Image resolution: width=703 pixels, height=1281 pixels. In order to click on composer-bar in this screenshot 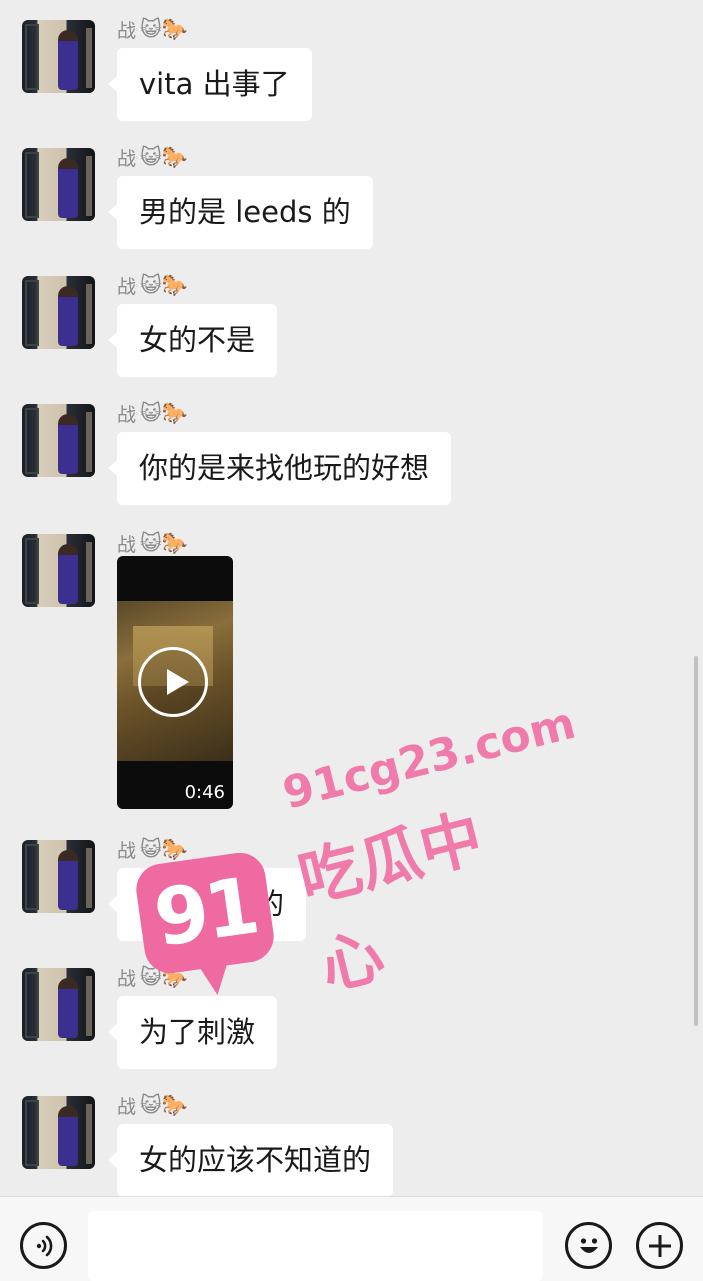, I will do `click(351, 1238)`.